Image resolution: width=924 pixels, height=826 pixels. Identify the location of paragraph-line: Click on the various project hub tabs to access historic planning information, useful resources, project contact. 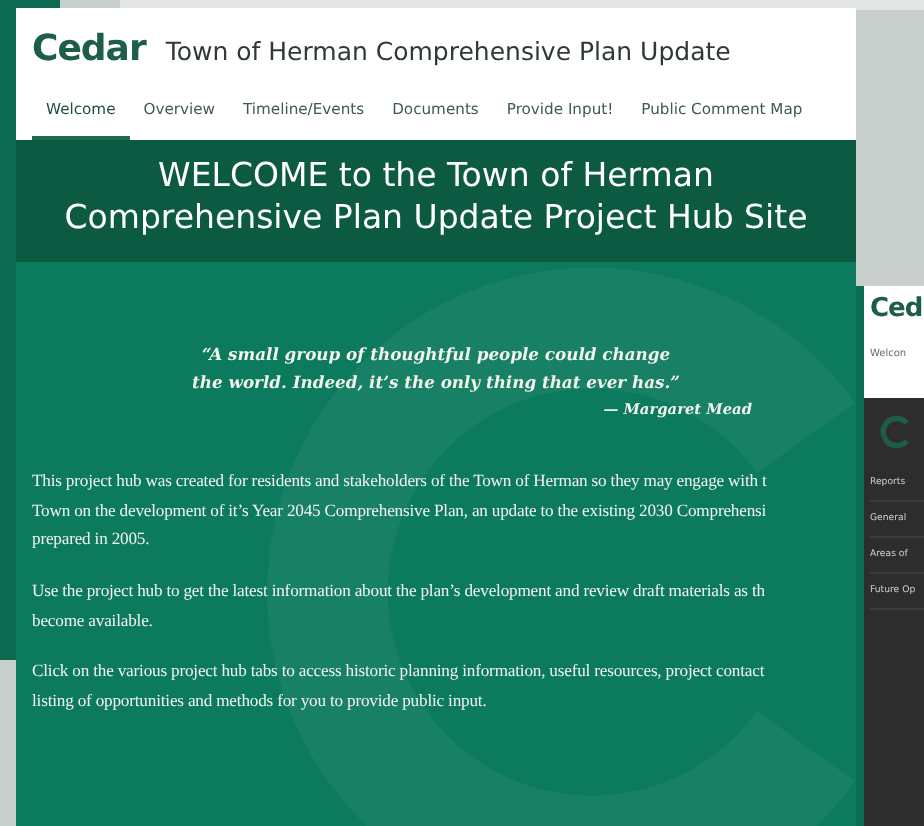
(399, 671).